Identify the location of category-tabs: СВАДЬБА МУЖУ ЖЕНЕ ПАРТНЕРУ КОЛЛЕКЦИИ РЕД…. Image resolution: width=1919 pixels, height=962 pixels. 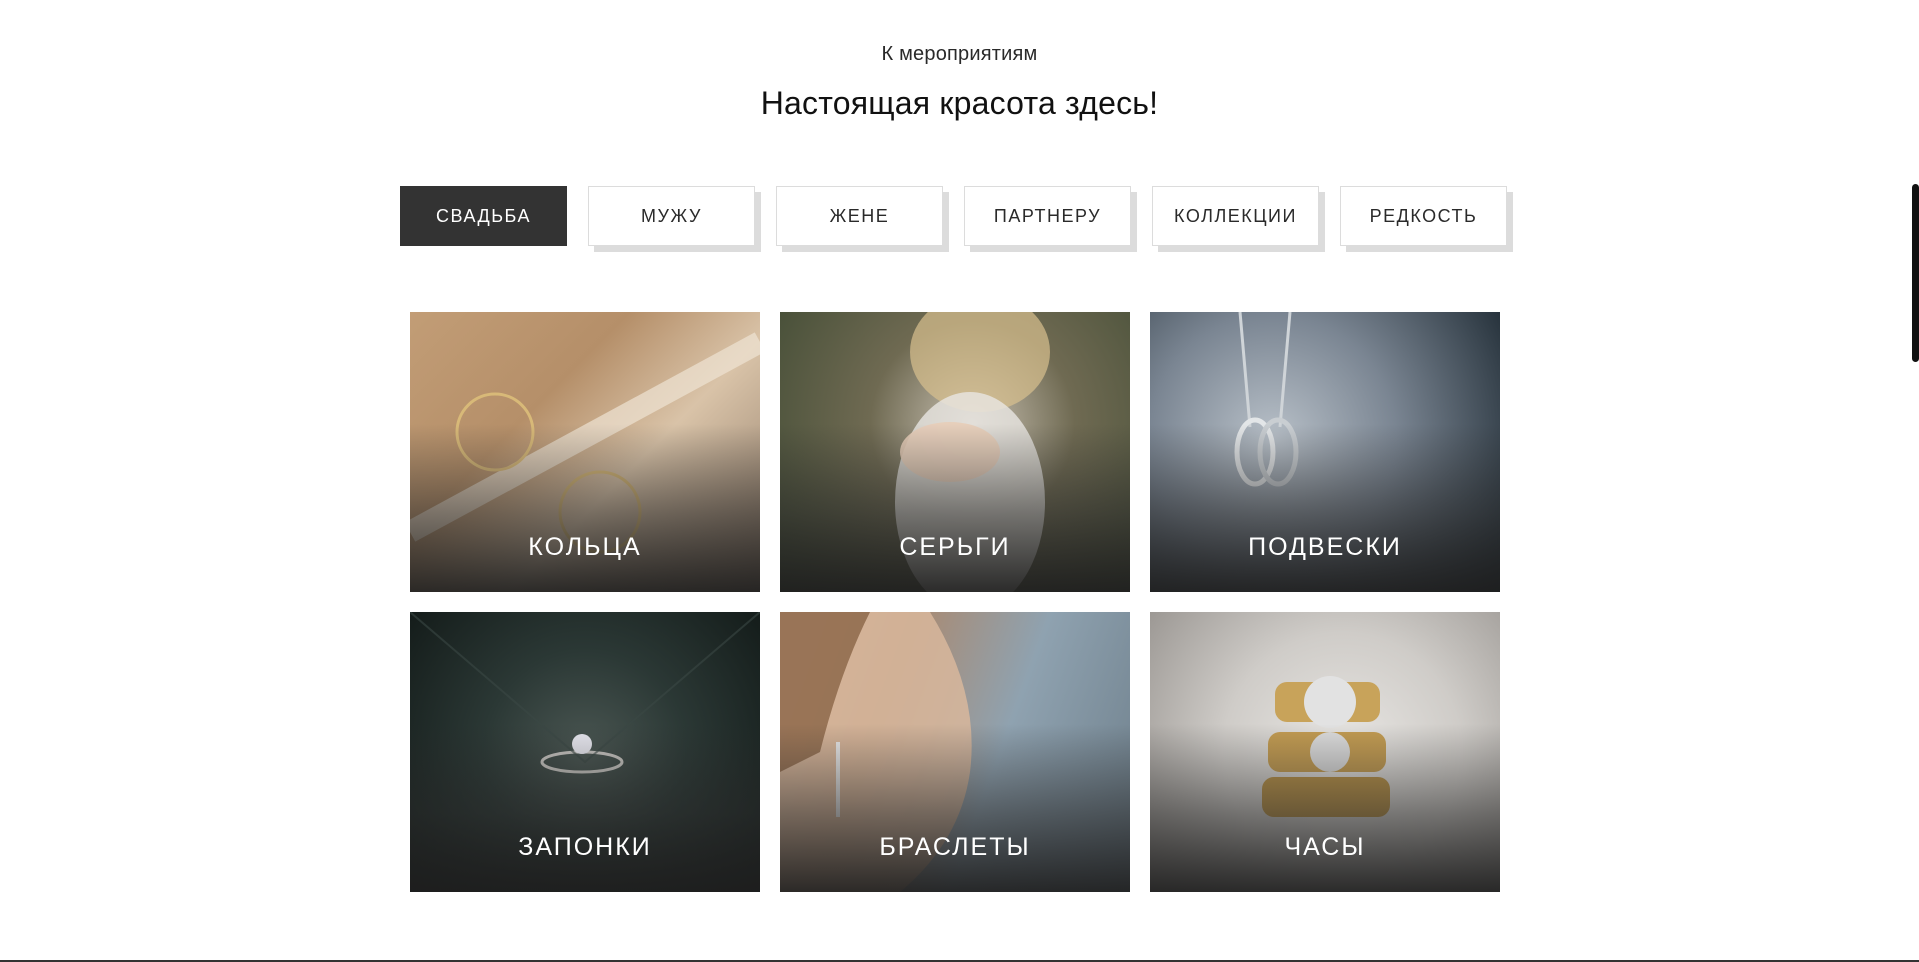
(953, 216).